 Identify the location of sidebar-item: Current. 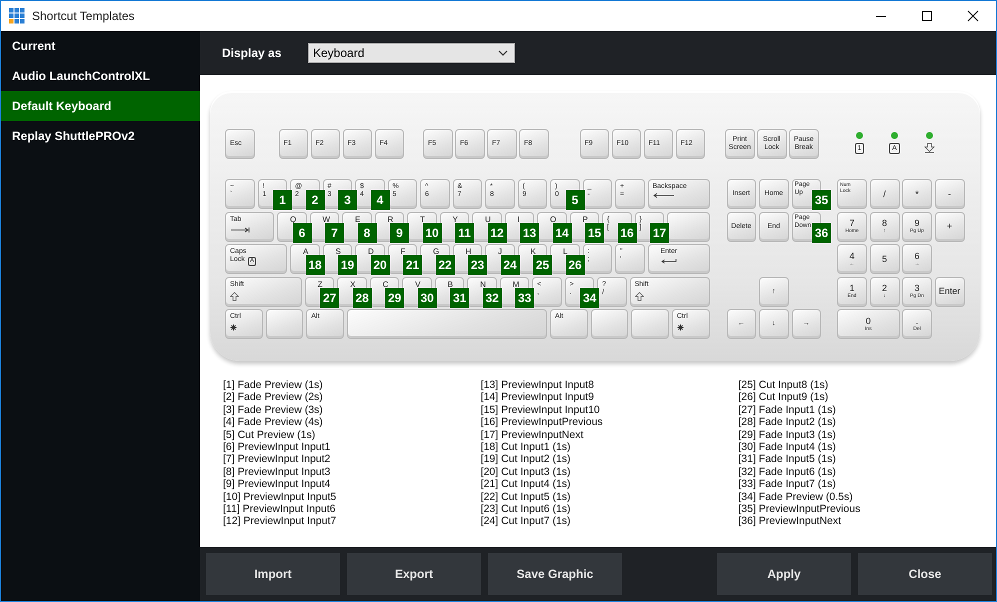
(100, 46).